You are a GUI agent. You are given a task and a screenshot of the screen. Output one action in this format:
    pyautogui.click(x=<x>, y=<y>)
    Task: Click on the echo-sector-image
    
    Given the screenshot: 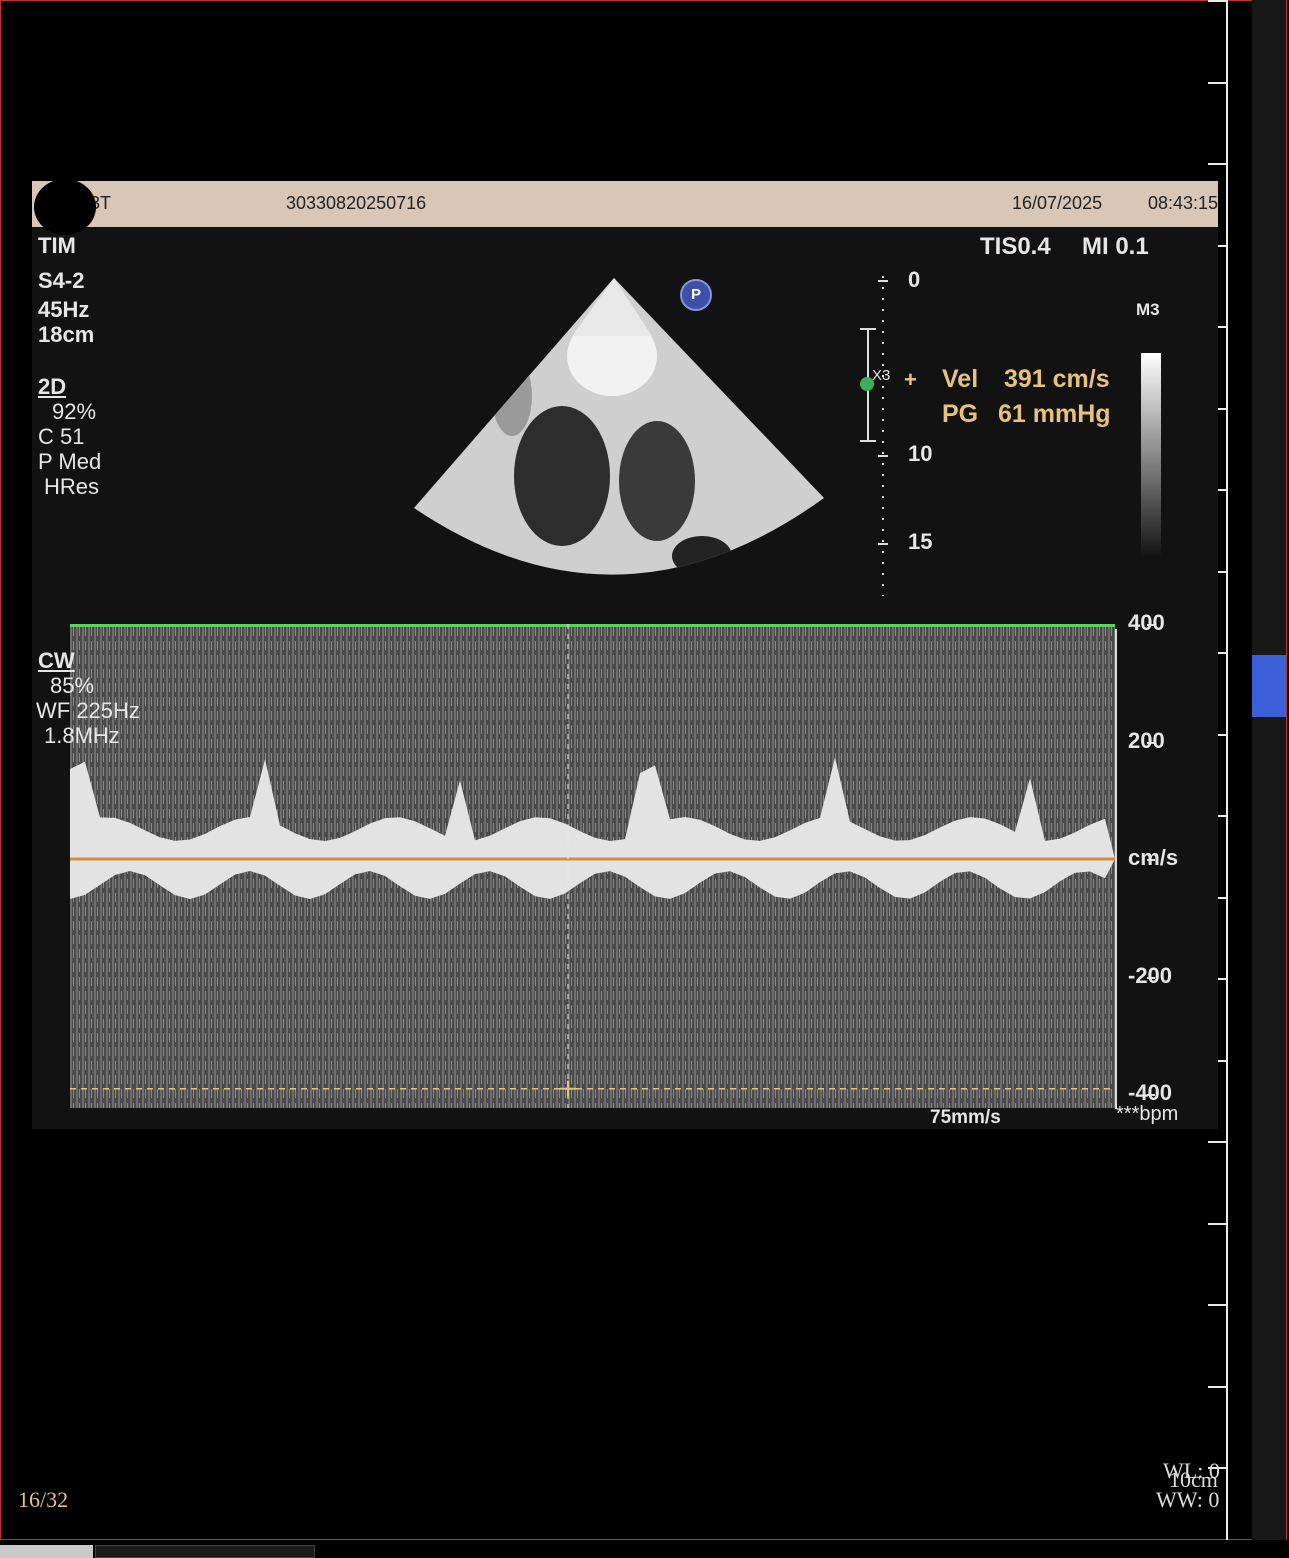 What is the action you would take?
    pyautogui.click(x=619, y=426)
    